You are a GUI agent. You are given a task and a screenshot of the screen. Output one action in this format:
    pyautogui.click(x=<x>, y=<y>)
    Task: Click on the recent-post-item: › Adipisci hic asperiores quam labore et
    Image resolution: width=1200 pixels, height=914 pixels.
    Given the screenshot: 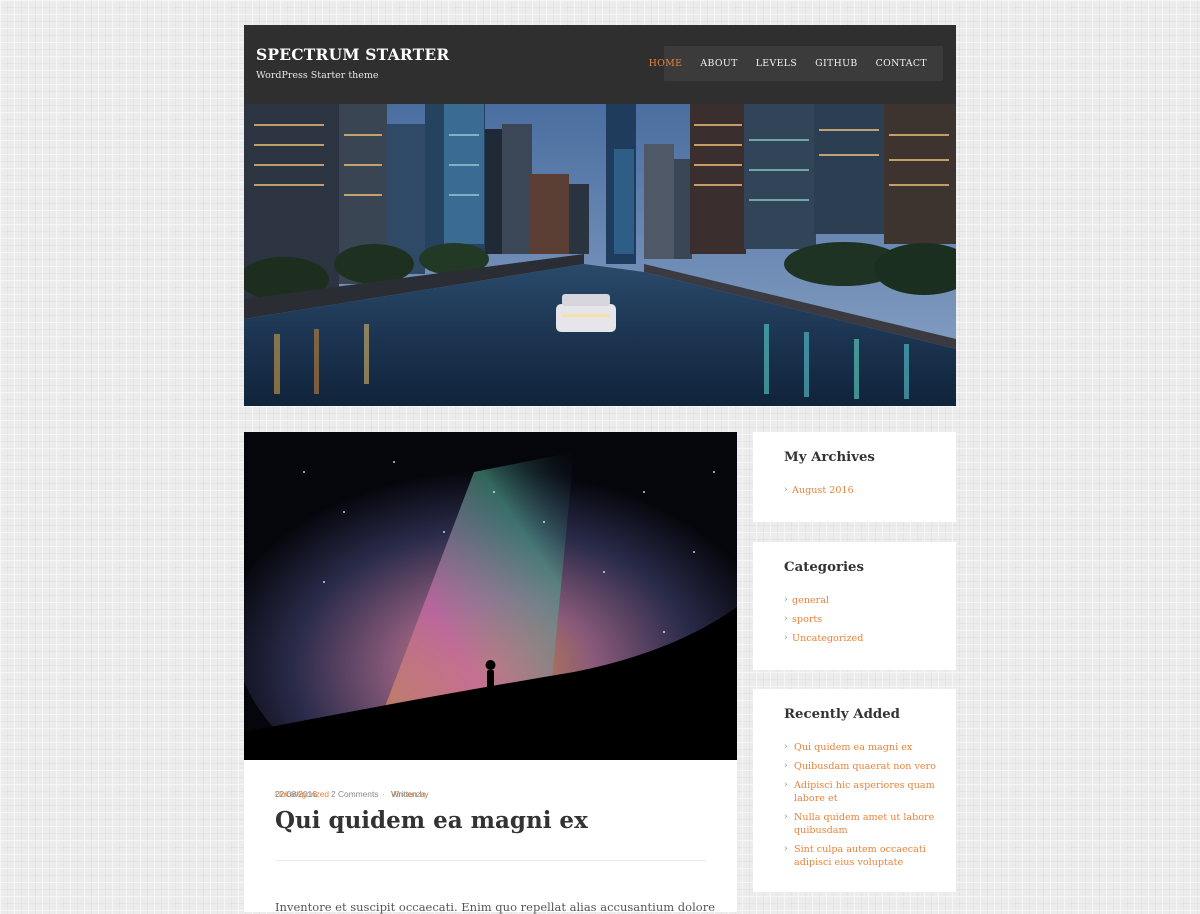 What is the action you would take?
    pyautogui.click(x=861, y=792)
    